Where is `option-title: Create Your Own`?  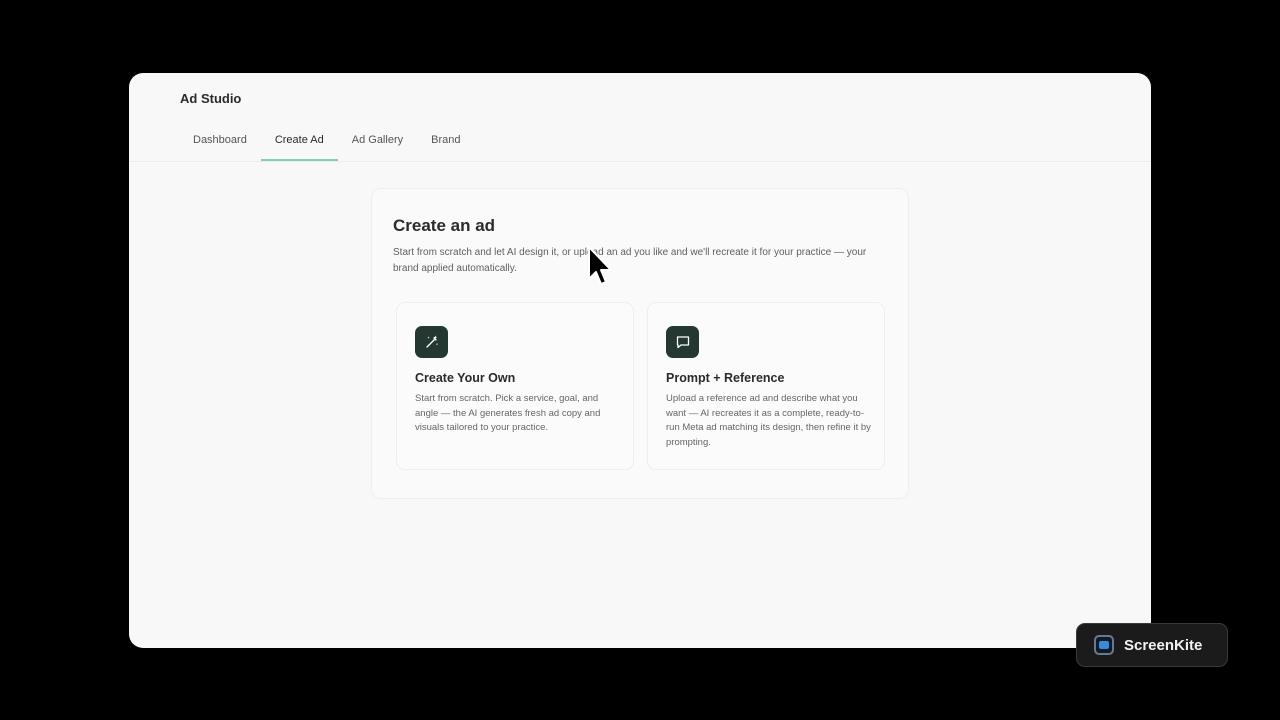 option-title: Create Your Own is located at coordinates (465, 378).